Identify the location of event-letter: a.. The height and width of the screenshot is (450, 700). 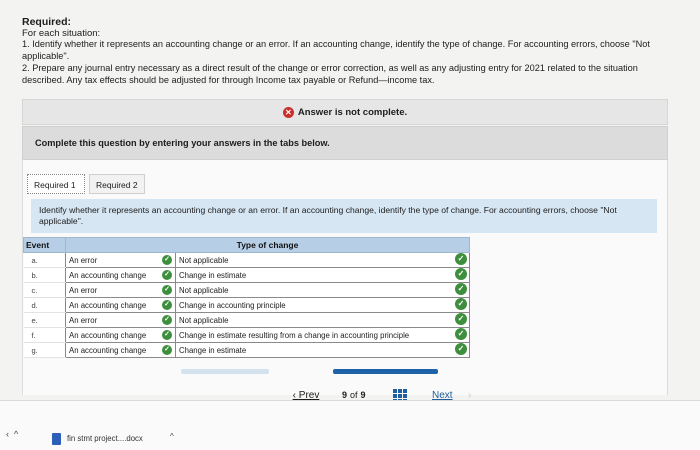
(44, 260).